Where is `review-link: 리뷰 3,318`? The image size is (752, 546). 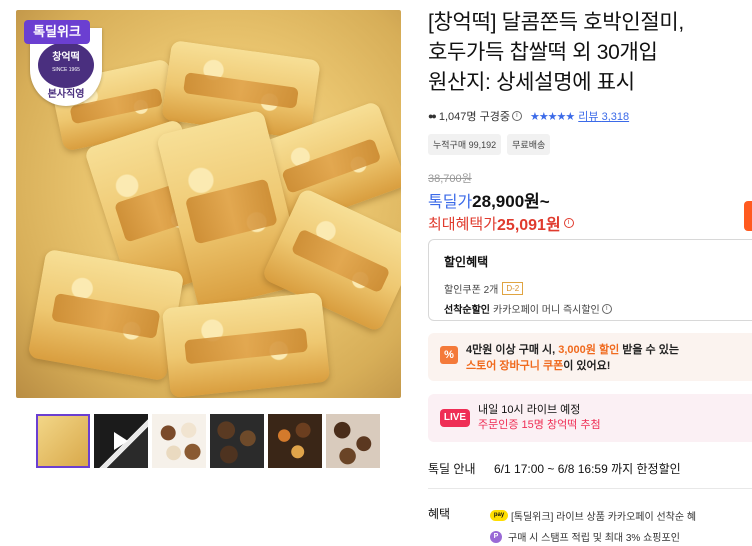
review-link: 리뷰 3,318 is located at coordinates (603, 116).